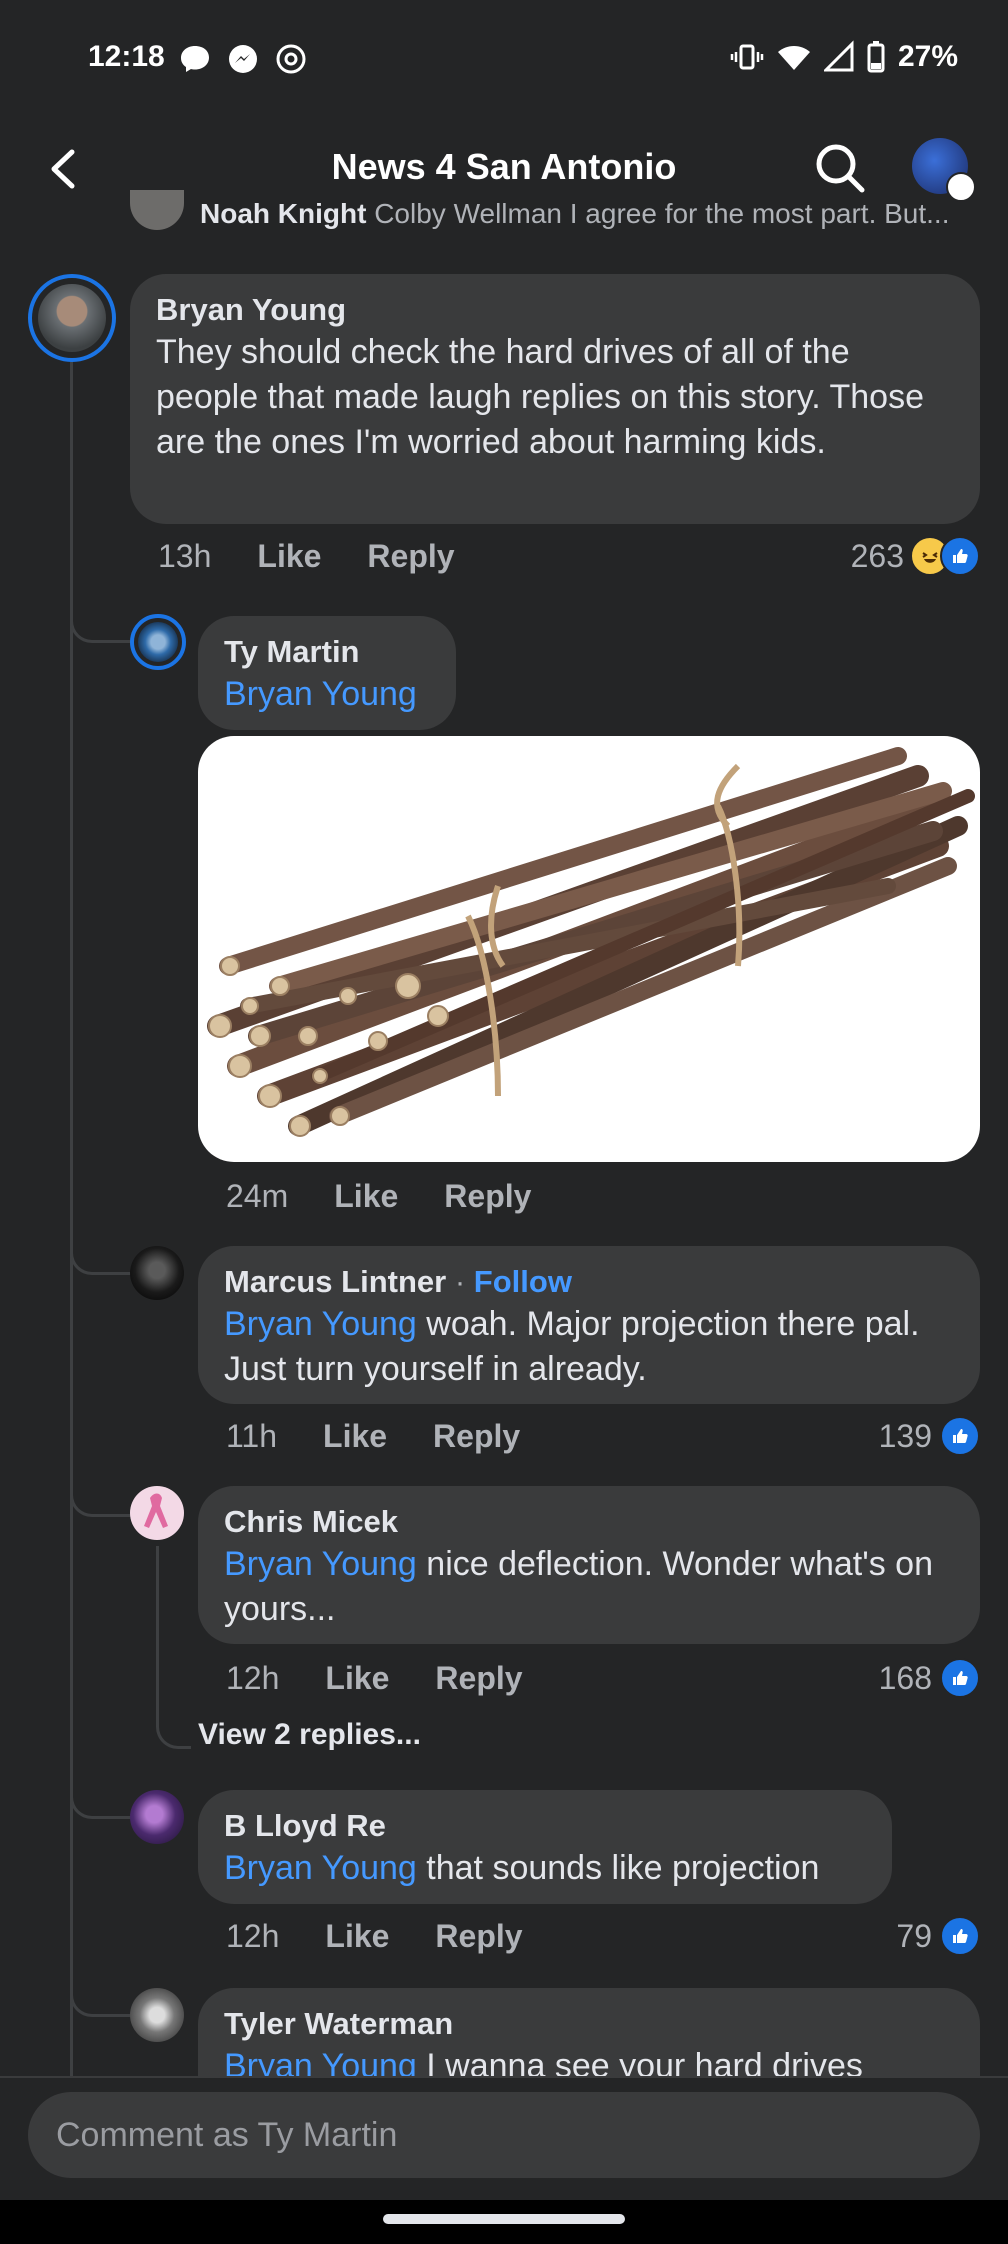 This screenshot has width=1008, height=2244. What do you see at coordinates (335, 1281) in the screenshot?
I see `commenter-name: Marcus Lintner` at bounding box center [335, 1281].